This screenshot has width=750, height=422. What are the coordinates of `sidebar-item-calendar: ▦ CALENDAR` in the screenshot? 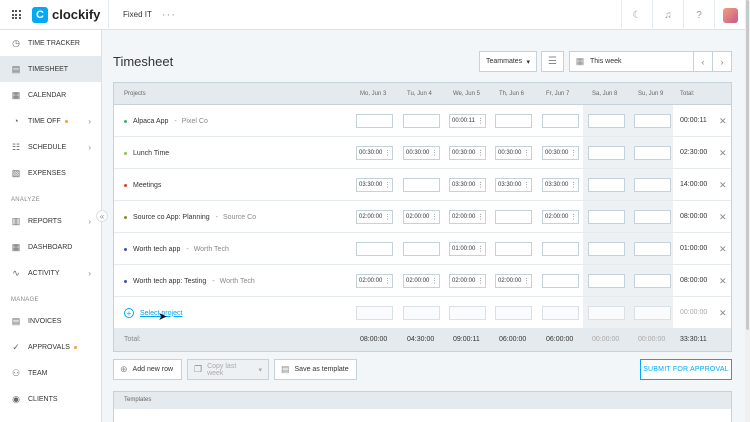 It's located at (50, 95).